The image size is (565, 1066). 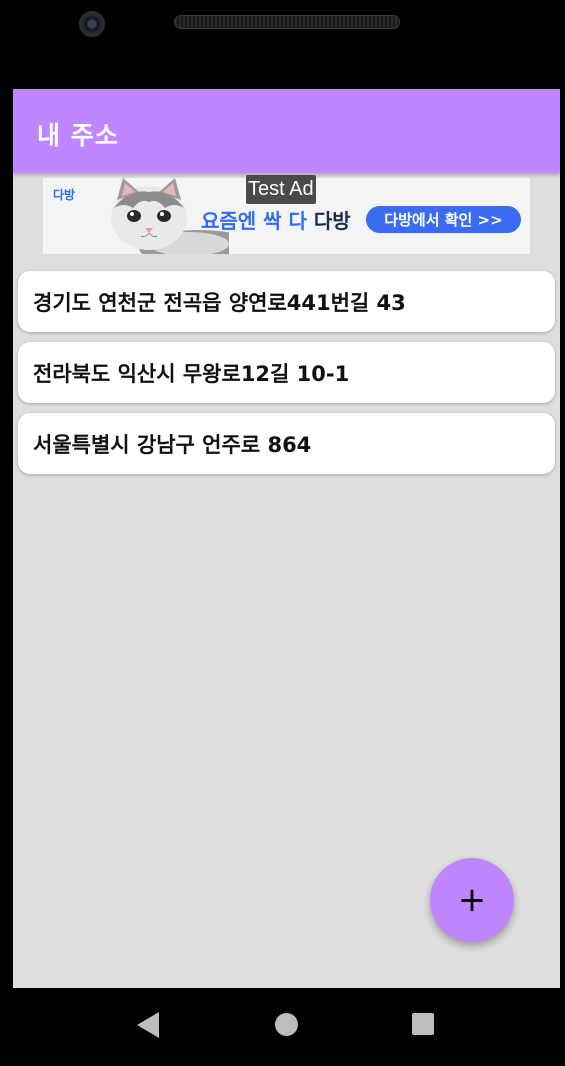 I want to click on earpiece-speaker, so click(x=287, y=22).